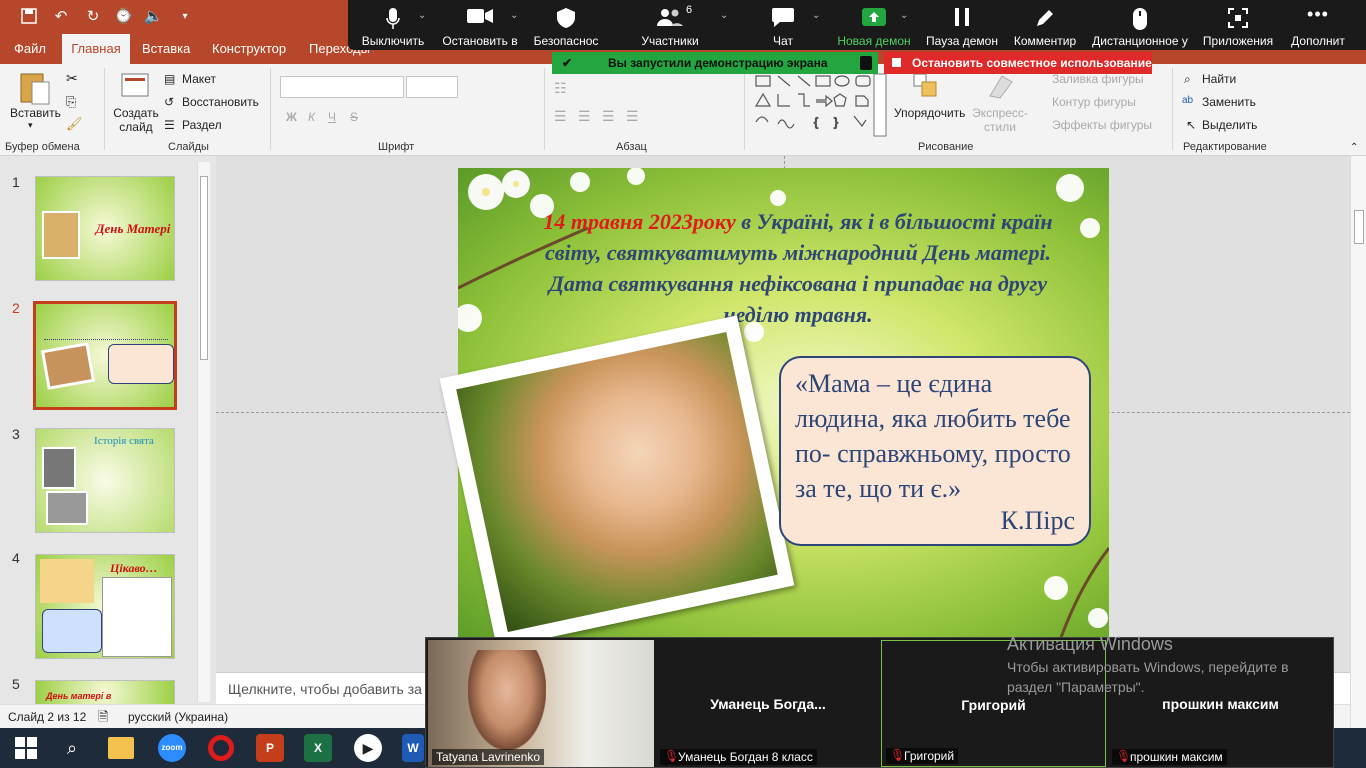 This screenshot has width=1366, height=768. I want to click on window-scrollbar, so click(1358, 442).